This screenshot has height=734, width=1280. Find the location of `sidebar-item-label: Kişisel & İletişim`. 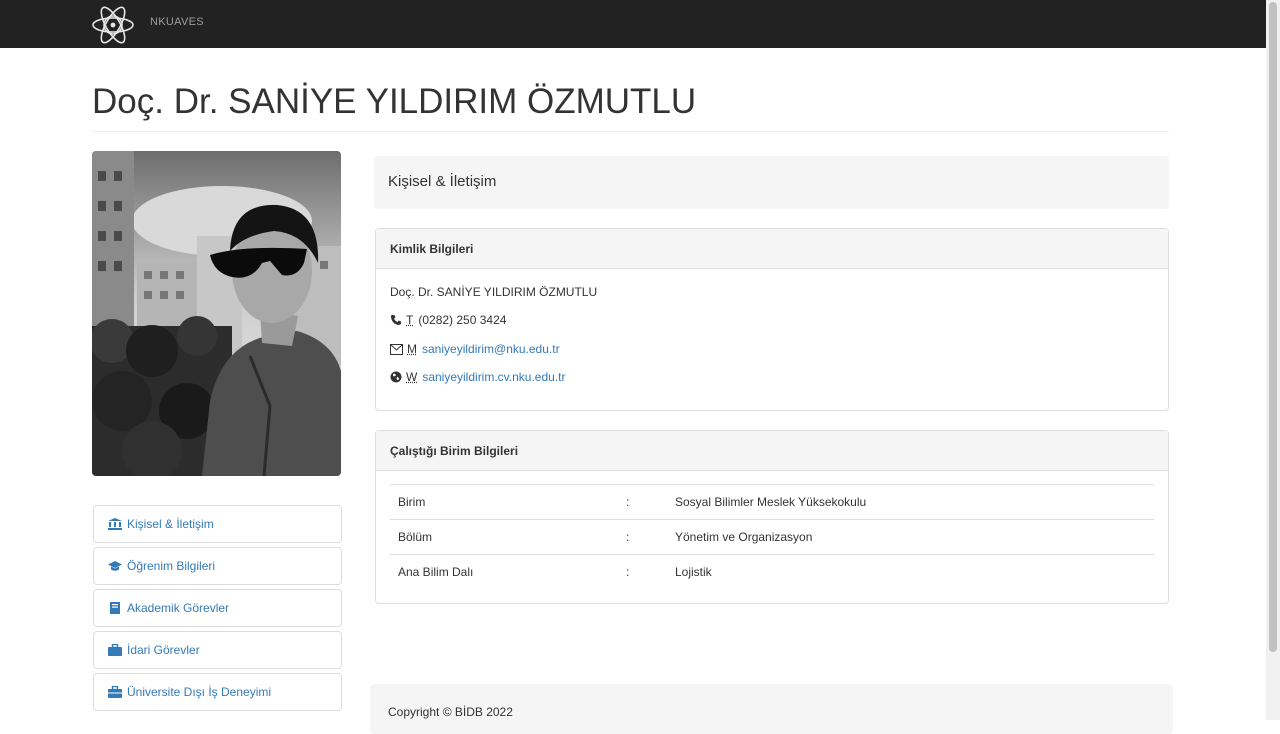

sidebar-item-label: Kişisel & İletişim is located at coordinates (170, 524).